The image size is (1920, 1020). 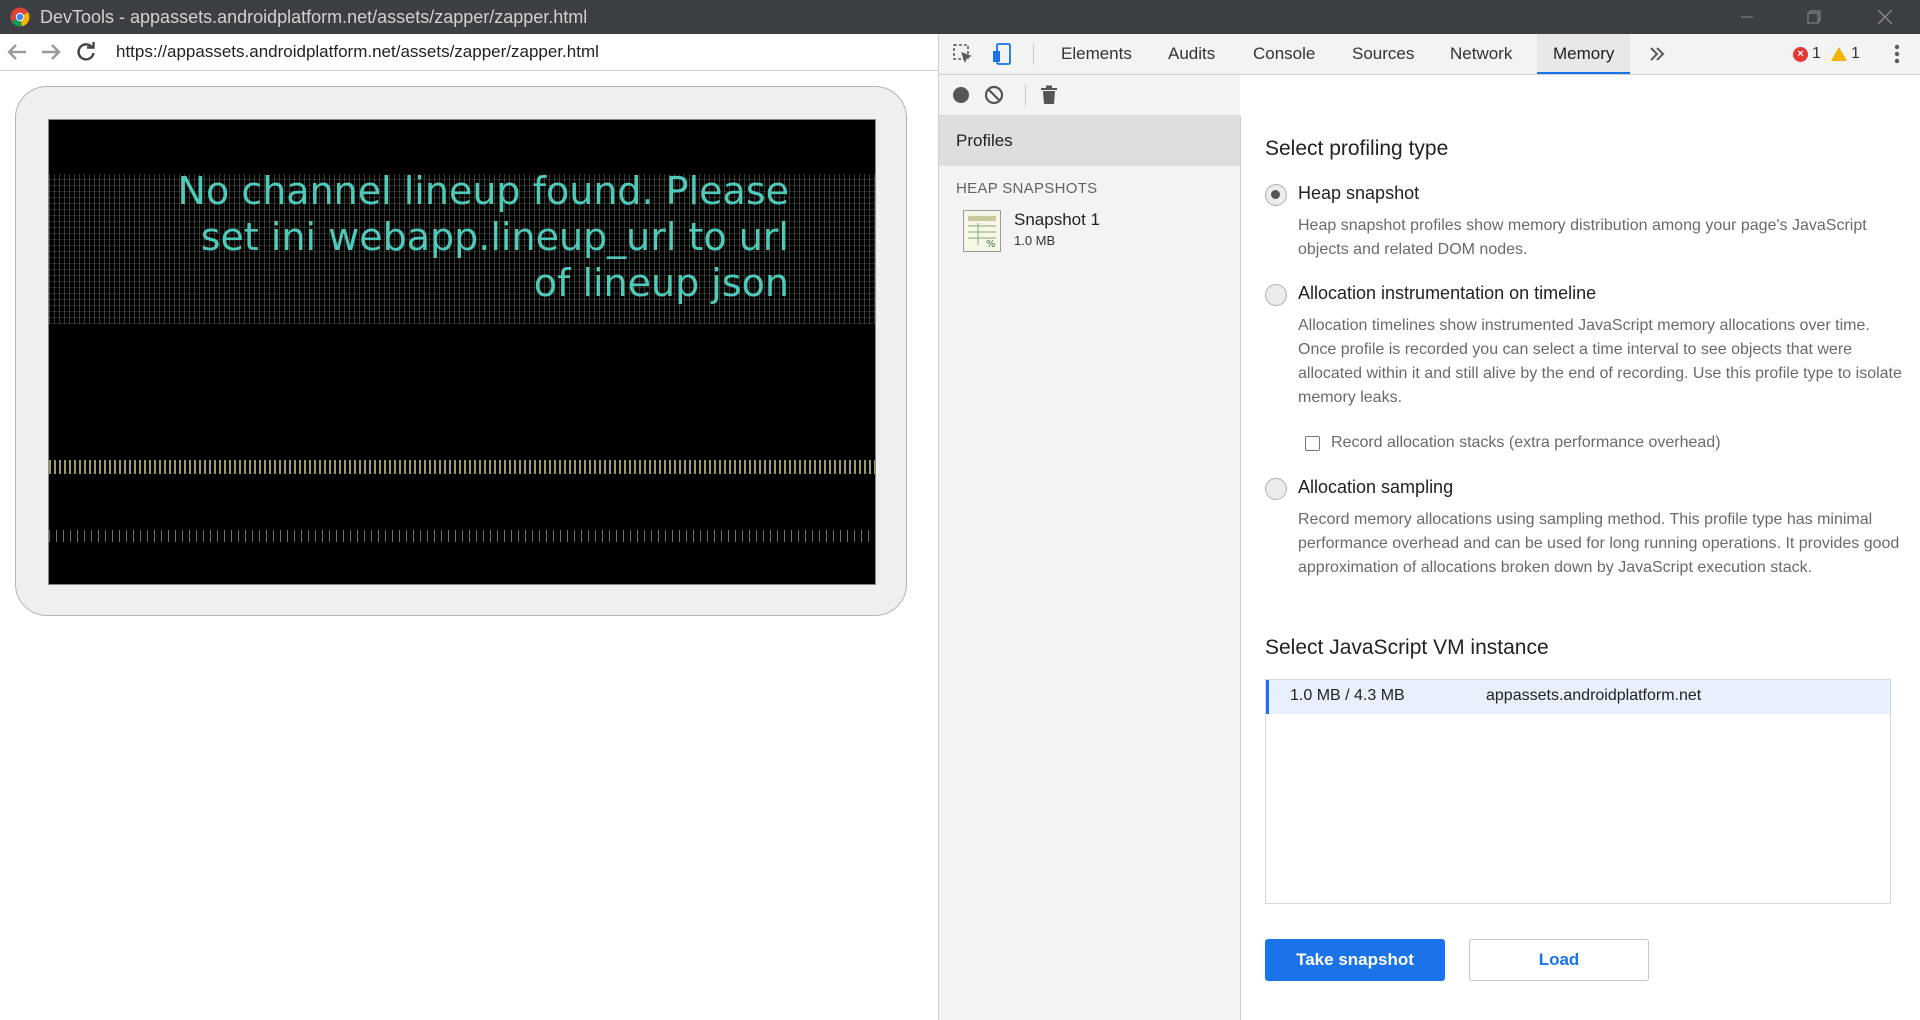 I want to click on error-icon: ×, so click(x=1800, y=54).